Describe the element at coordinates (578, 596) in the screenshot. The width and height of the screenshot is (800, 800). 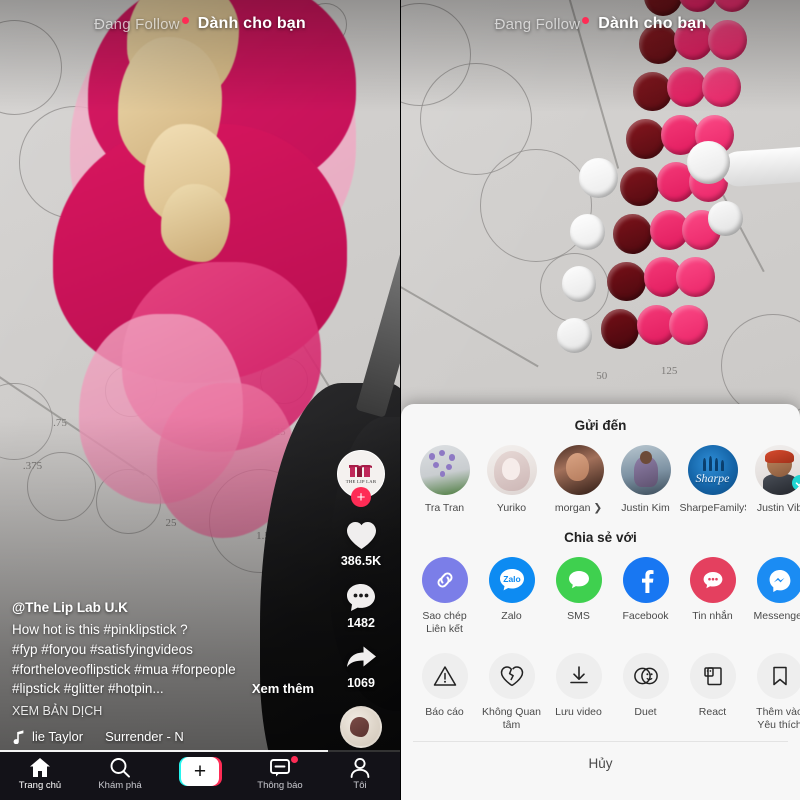
I see `share-app-sms: SMS` at that location.